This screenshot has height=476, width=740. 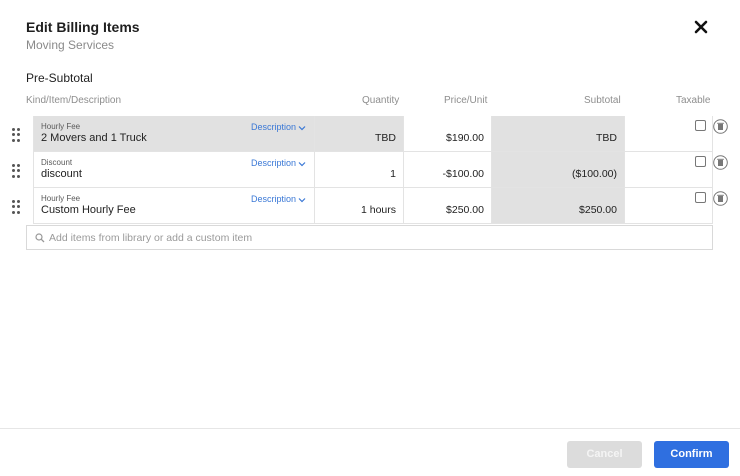 What do you see at coordinates (94, 138) in the screenshot?
I see `item-name: 2 Movers and 1 Truck` at bounding box center [94, 138].